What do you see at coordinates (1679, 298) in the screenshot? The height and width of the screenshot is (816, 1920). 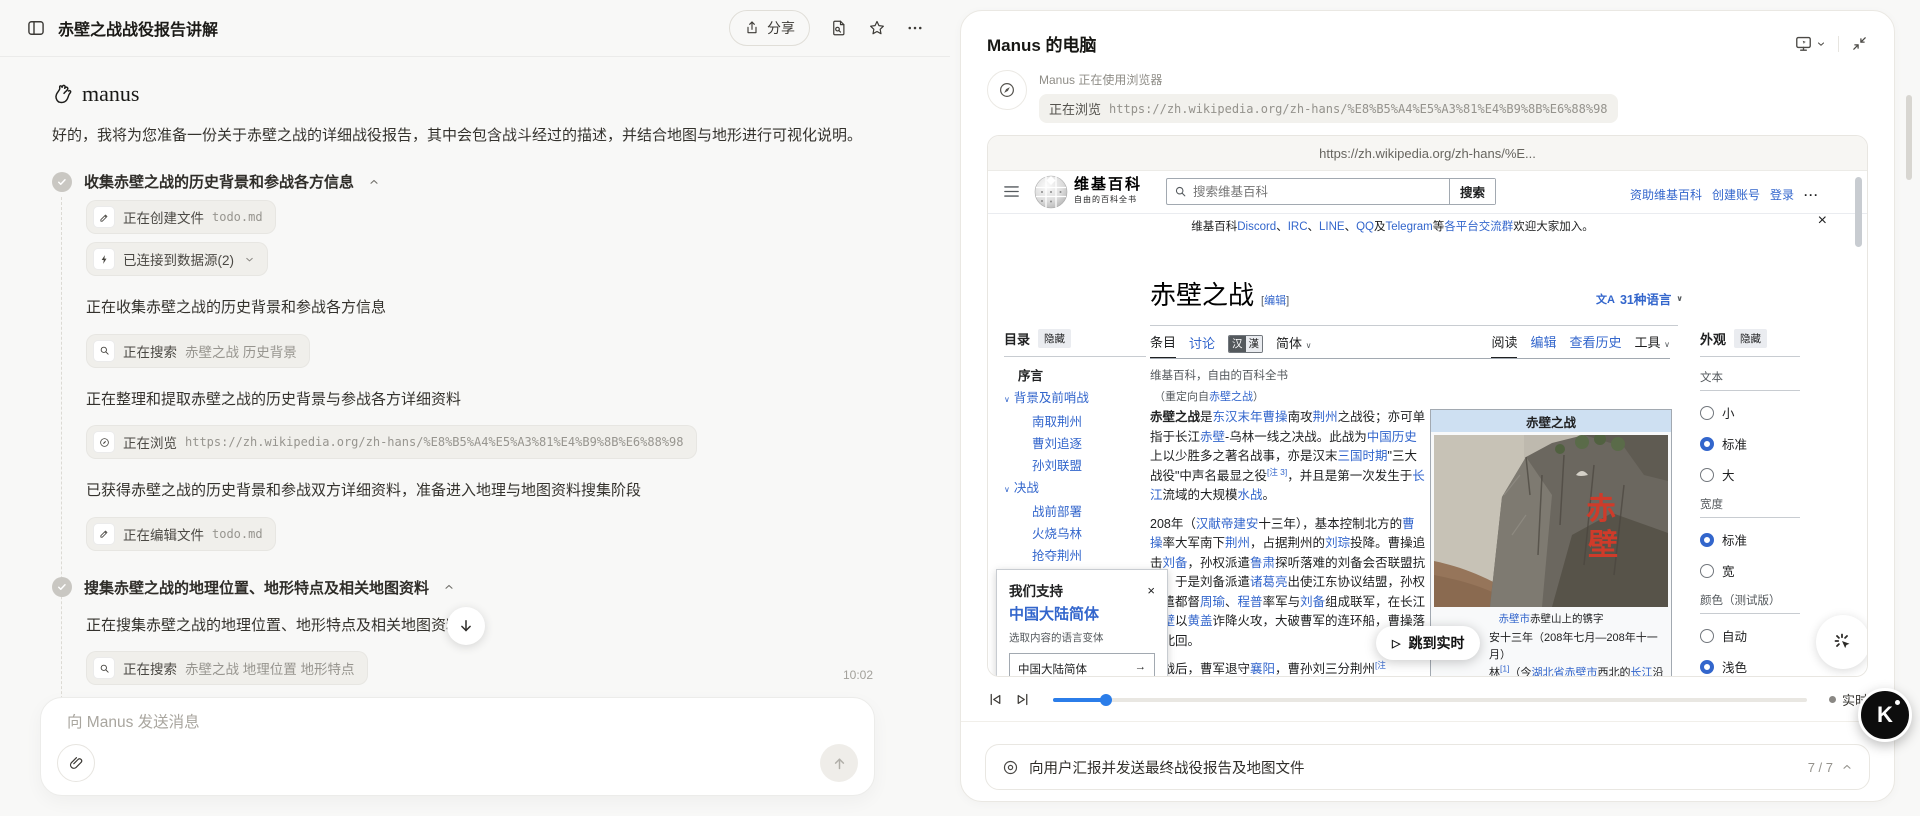 I see `chevron-down-icon: ∨` at bounding box center [1679, 298].